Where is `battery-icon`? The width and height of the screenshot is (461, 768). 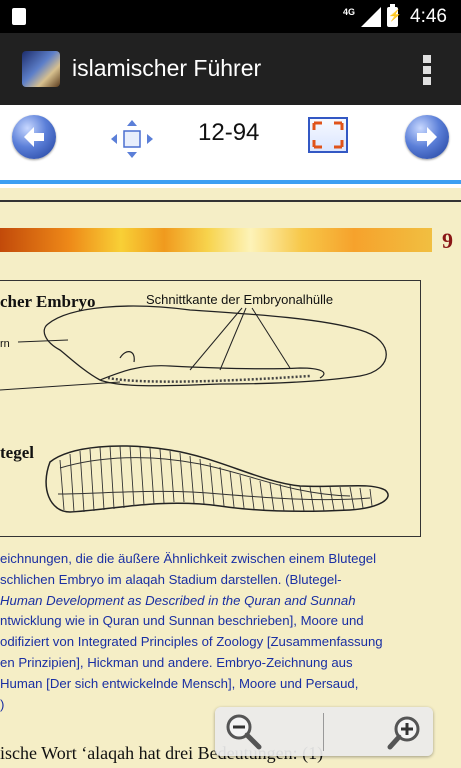 battery-icon is located at coordinates (394, 15).